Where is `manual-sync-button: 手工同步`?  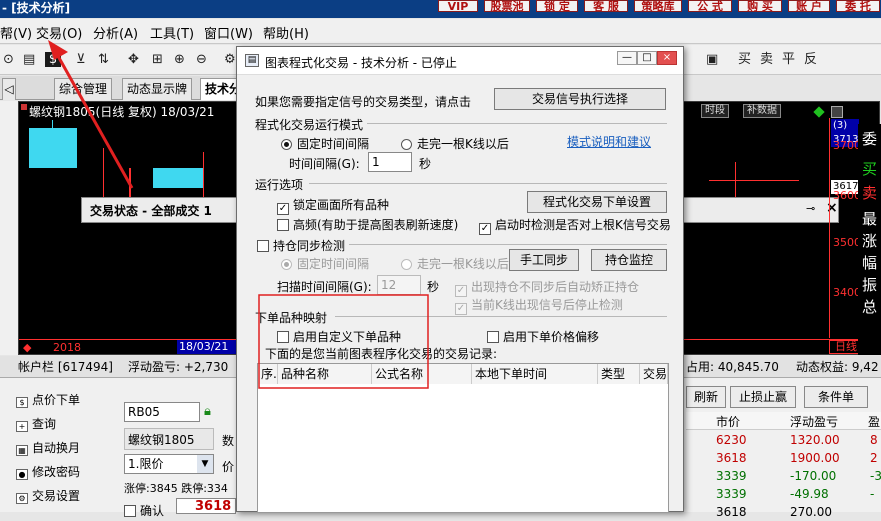
manual-sync-button: 手工同步 is located at coordinates (544, 260).